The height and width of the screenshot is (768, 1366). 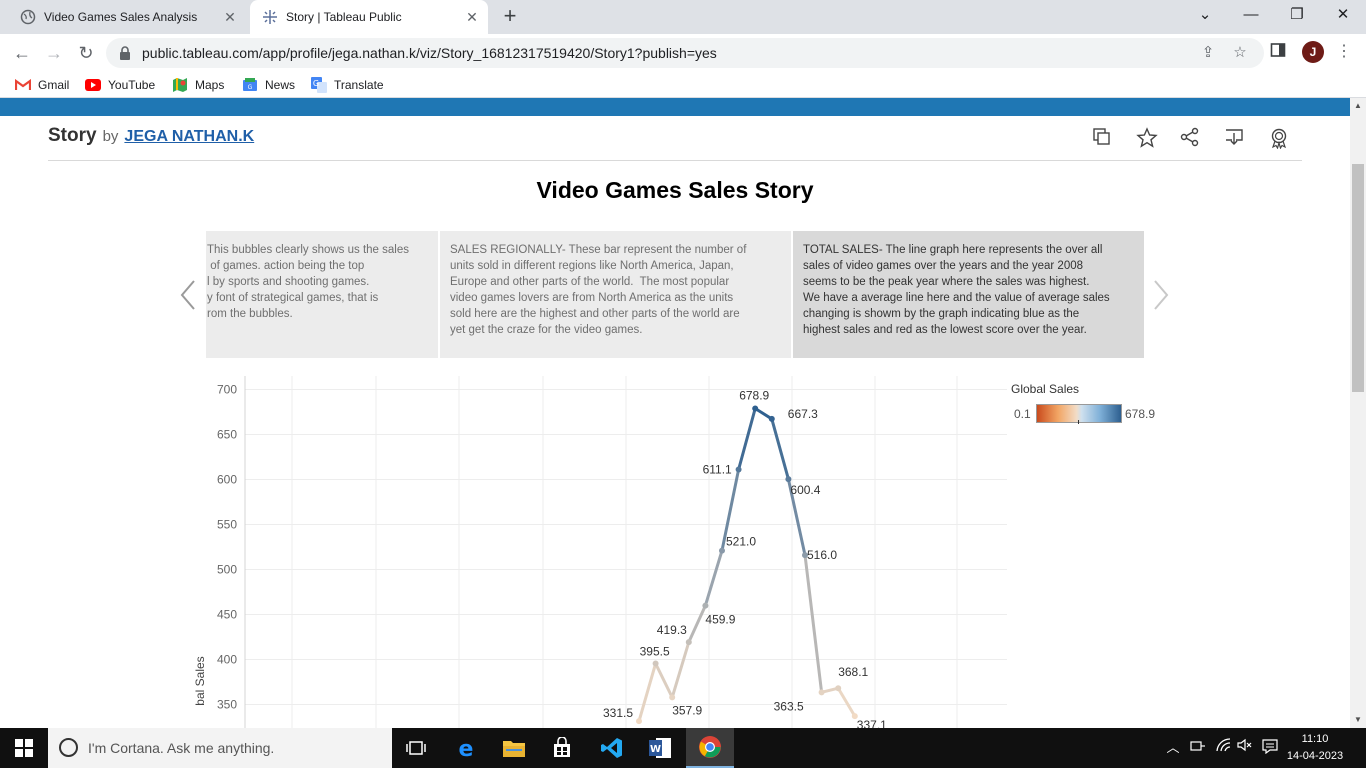 What do you see at coordinates (717, 470) in the screenshot?
I see `data-label: 611.1` at bounding box center [717, 470].